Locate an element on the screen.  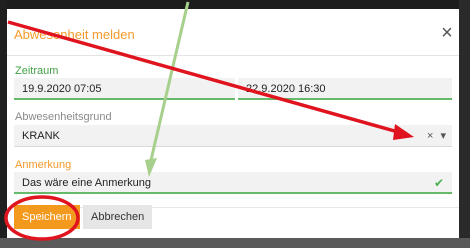
backdrop-left is located at coordinates (3, 124).